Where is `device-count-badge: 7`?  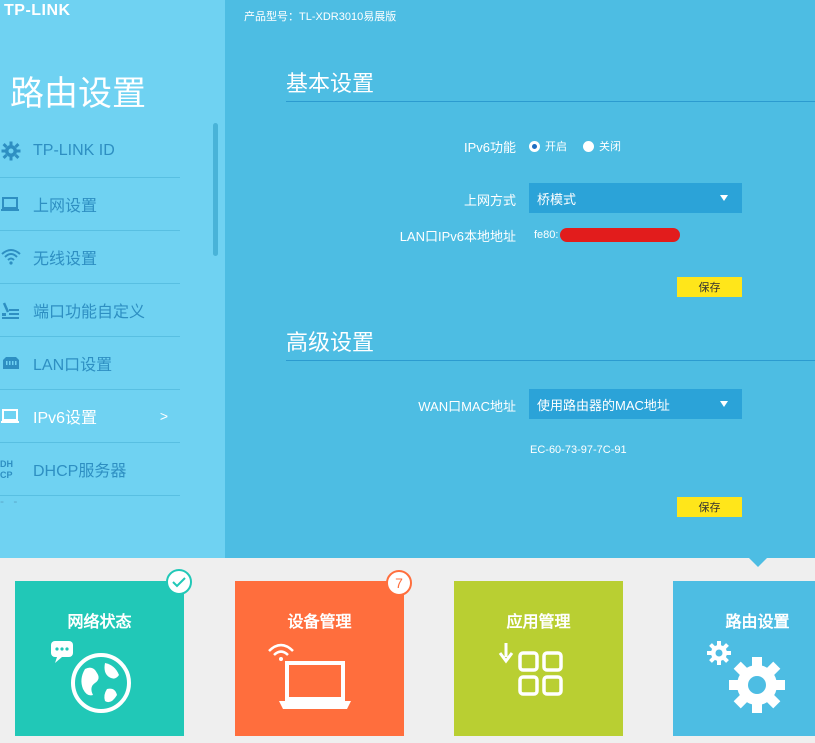
device-count-badge: 7 is located at coordinates (399, 583).